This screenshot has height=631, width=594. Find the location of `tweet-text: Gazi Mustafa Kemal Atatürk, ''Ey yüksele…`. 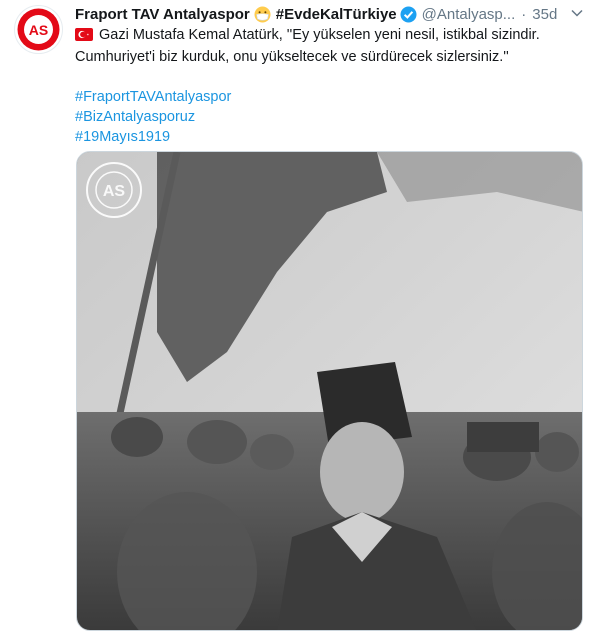

tweet-text: Gazi Mustafa Kemal Atatürk, ''Ey yüksele… is located at coordinates (329, 46).